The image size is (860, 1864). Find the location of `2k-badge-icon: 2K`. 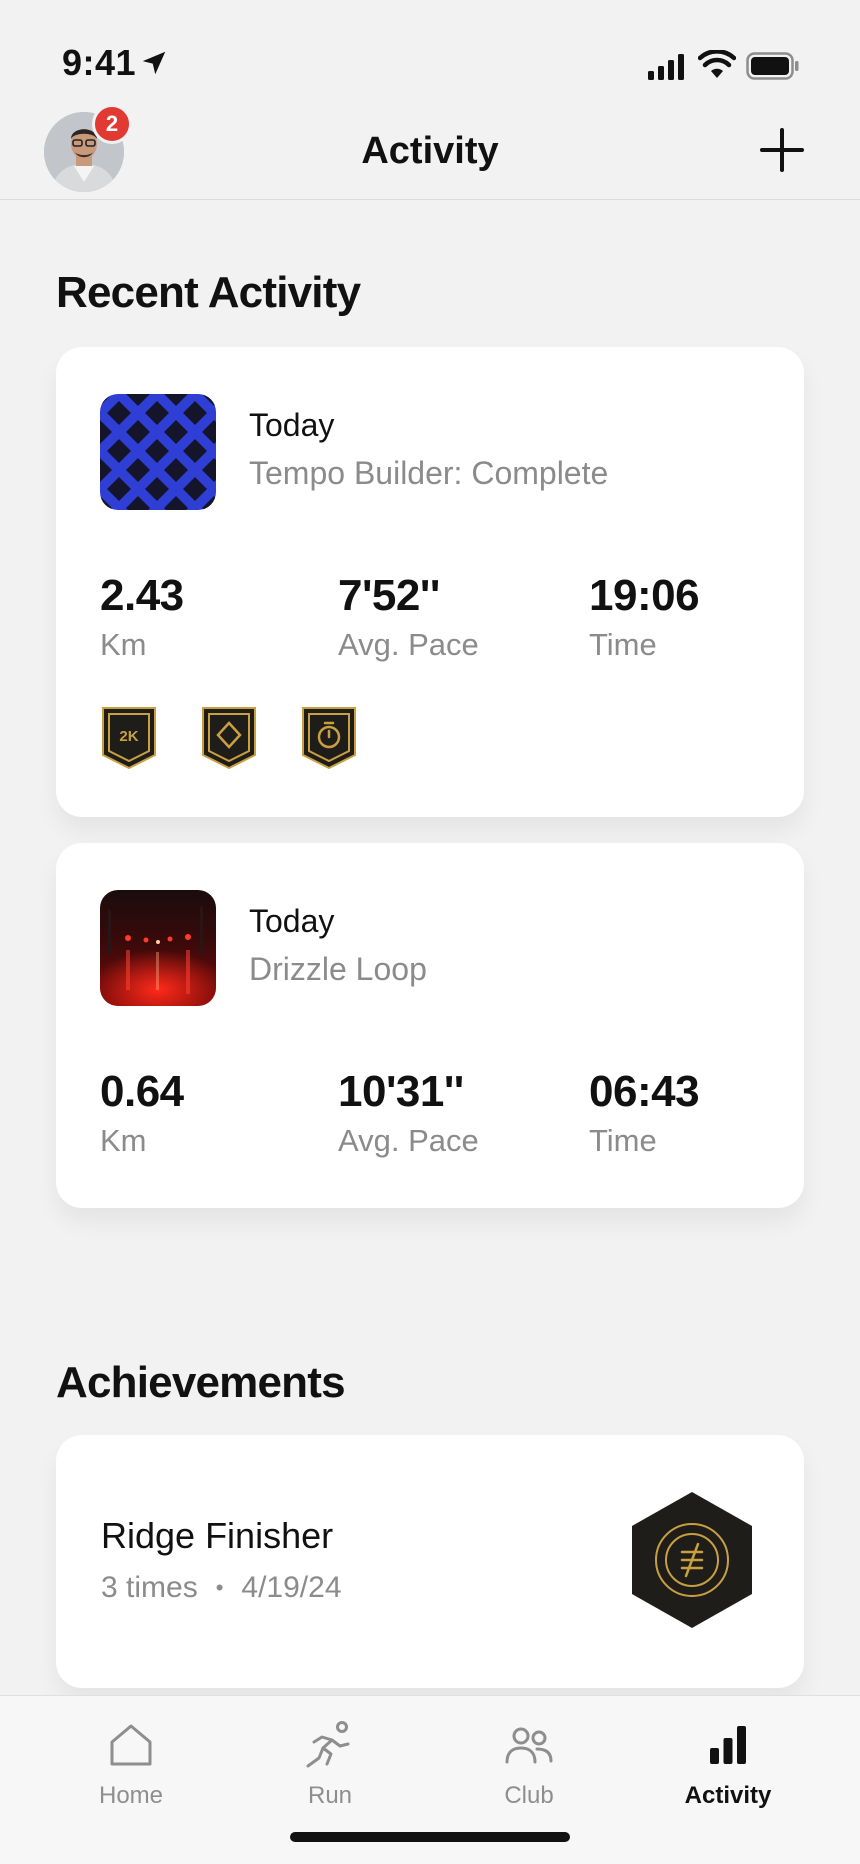

2k-badge-icon: 2K is located at coordinates (129, 738).